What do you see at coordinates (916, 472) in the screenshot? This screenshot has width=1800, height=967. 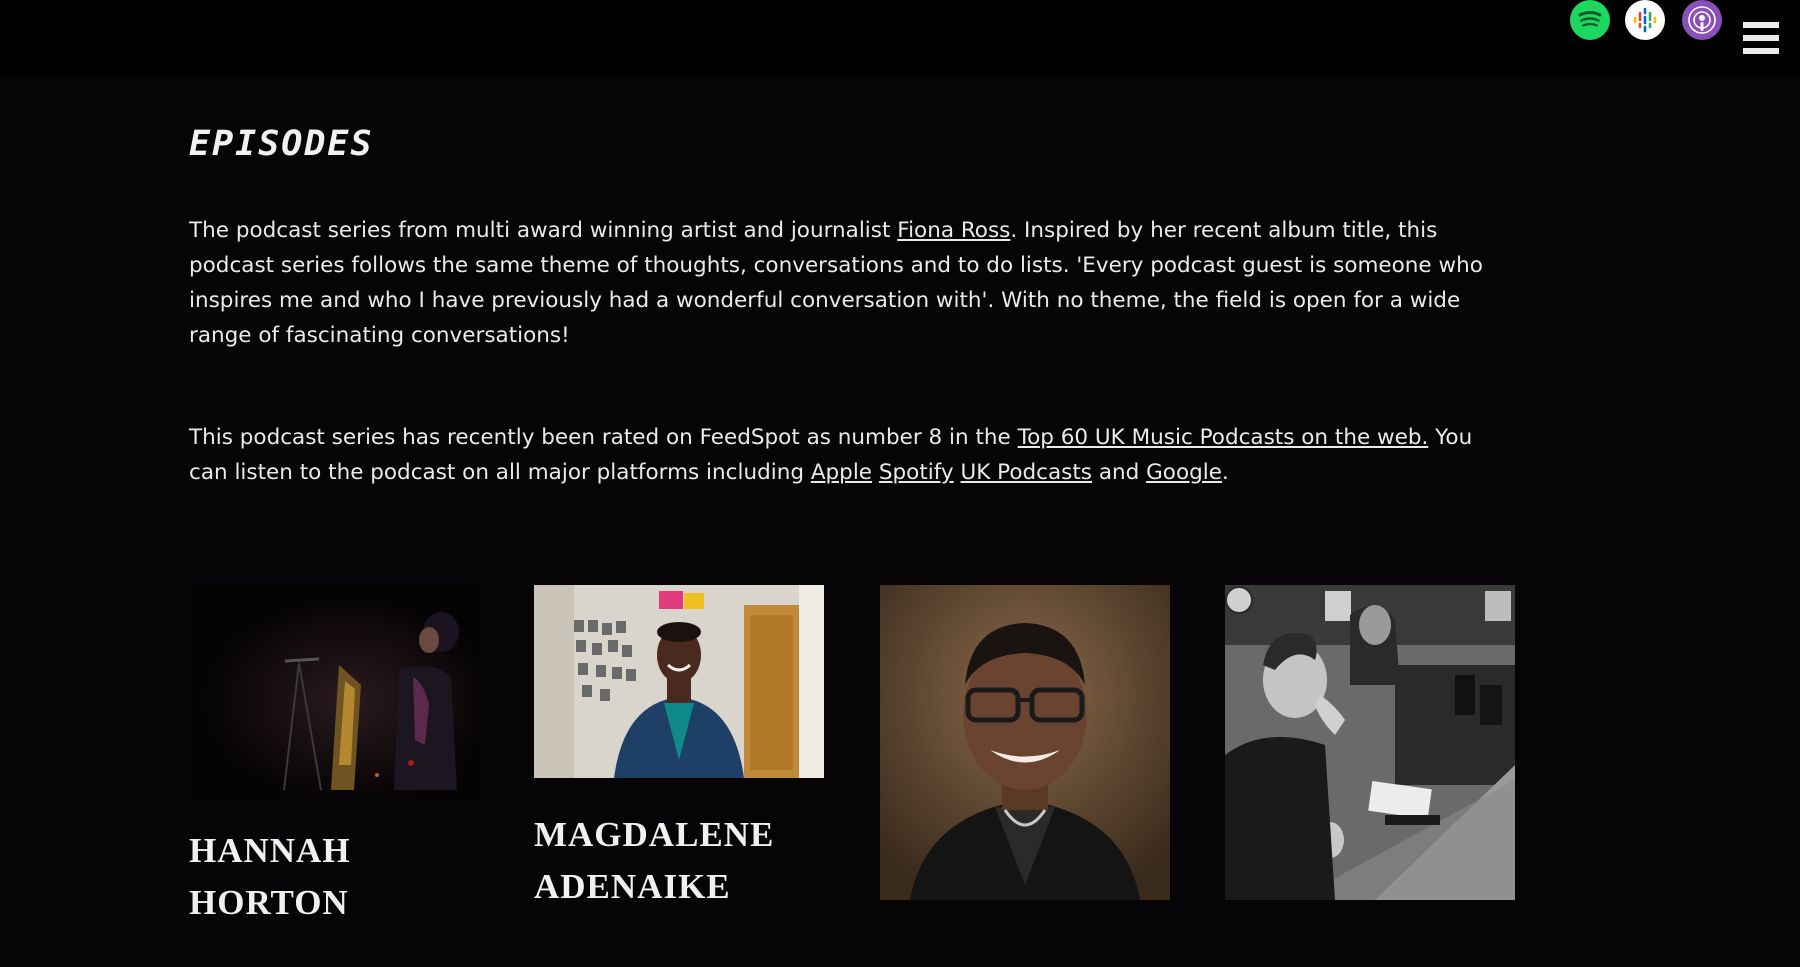 I see `spotify-link: Spotify` at bounding box center [916, 472].